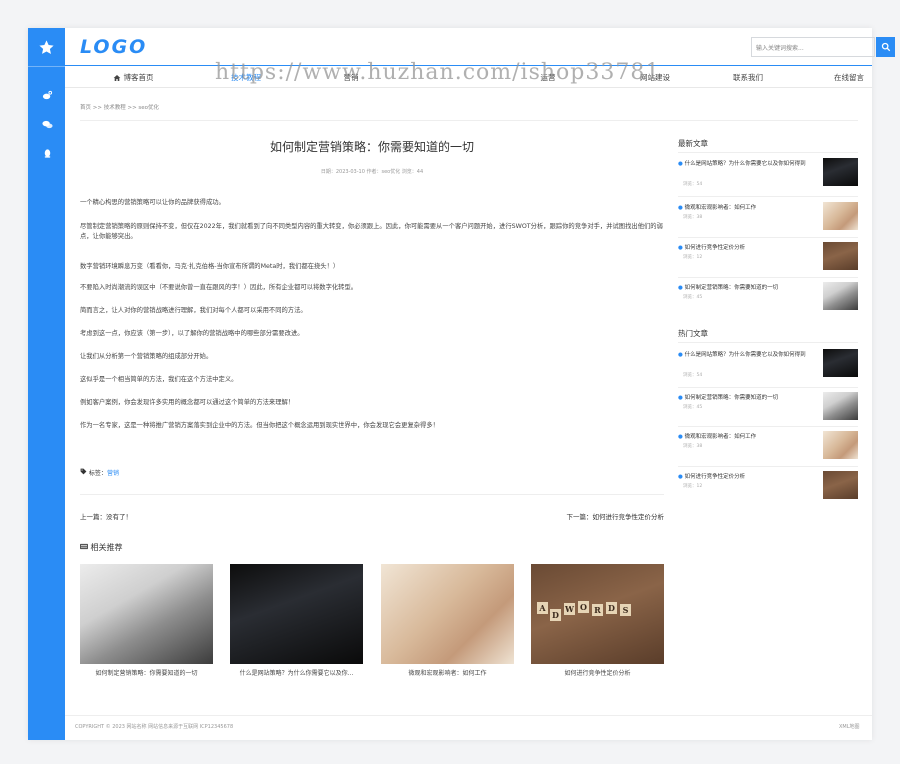 This screenshot has width=900, height=764. I want to click on scrabble-tile: S, so click(625, 610).